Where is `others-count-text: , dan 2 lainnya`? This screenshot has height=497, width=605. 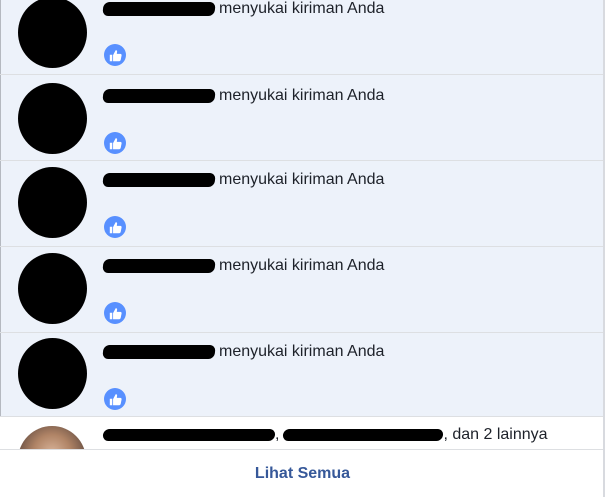 others-count-text: , dan 2 lainnya is located at coordinates (495, 434).